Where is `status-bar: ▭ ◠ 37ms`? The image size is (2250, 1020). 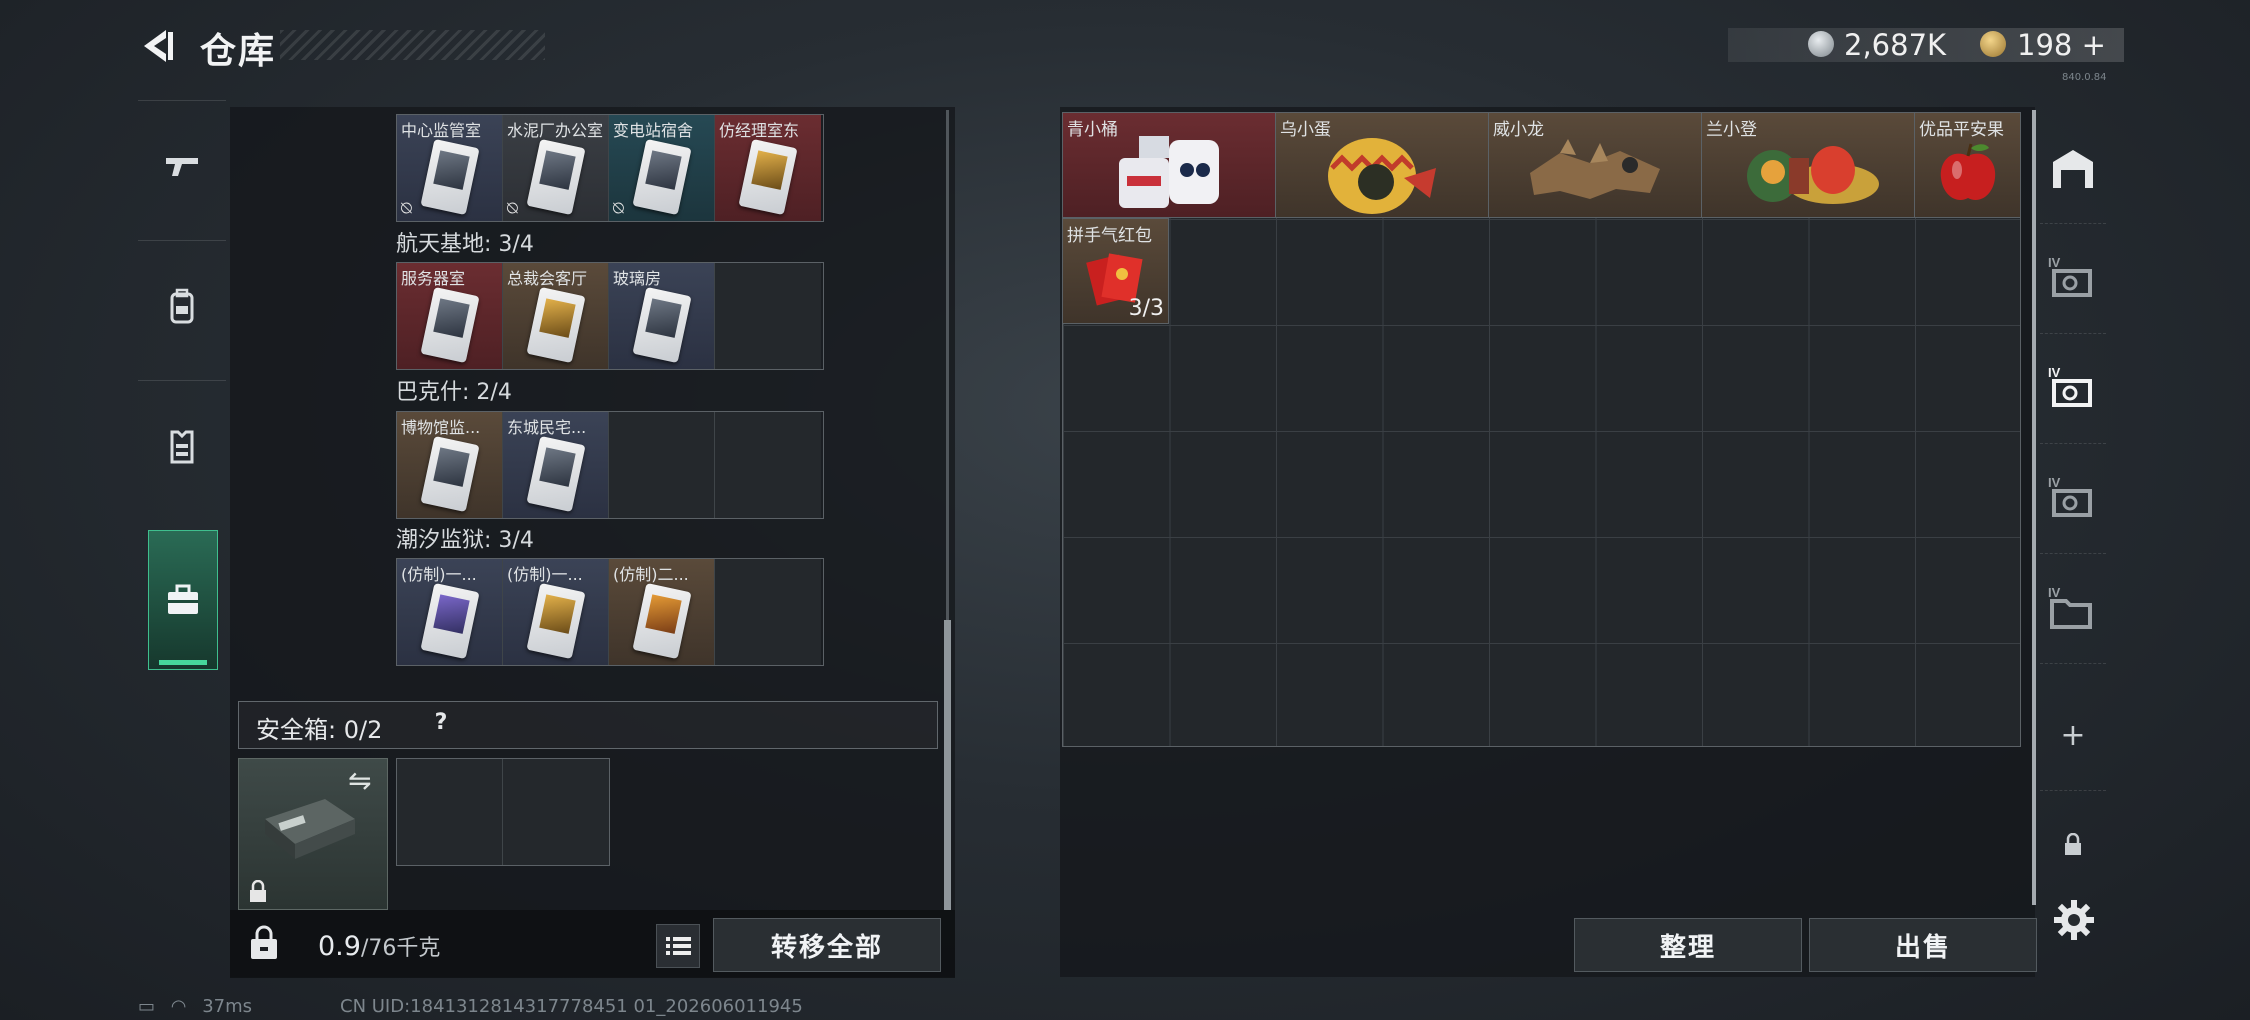 status-bar: ▭ ◠ 37ms is located at coordinates (195, 1006).